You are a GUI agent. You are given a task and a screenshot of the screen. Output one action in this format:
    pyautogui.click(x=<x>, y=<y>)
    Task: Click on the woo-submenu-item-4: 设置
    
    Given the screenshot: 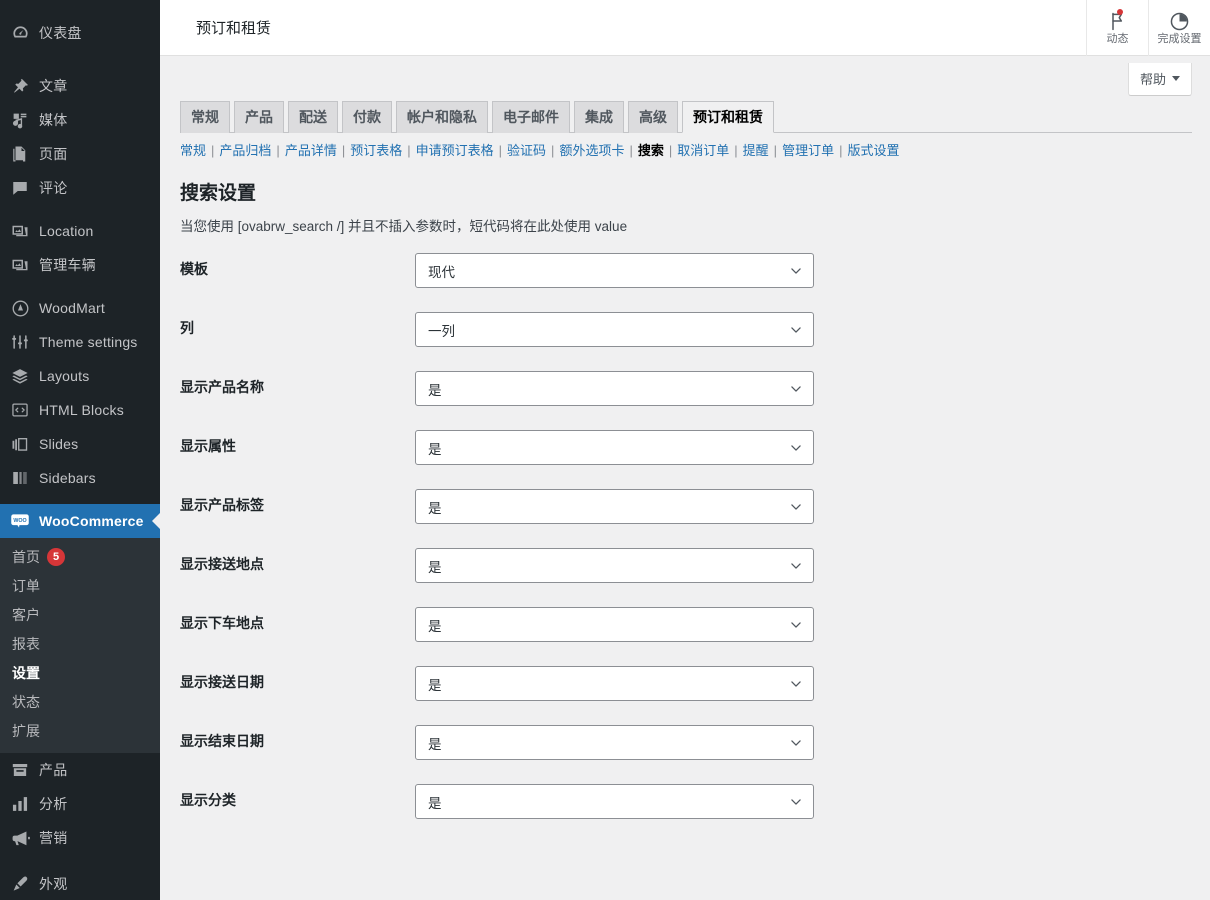 What is the action you would take?
    pyautogui.click(x=80, y=672)
    